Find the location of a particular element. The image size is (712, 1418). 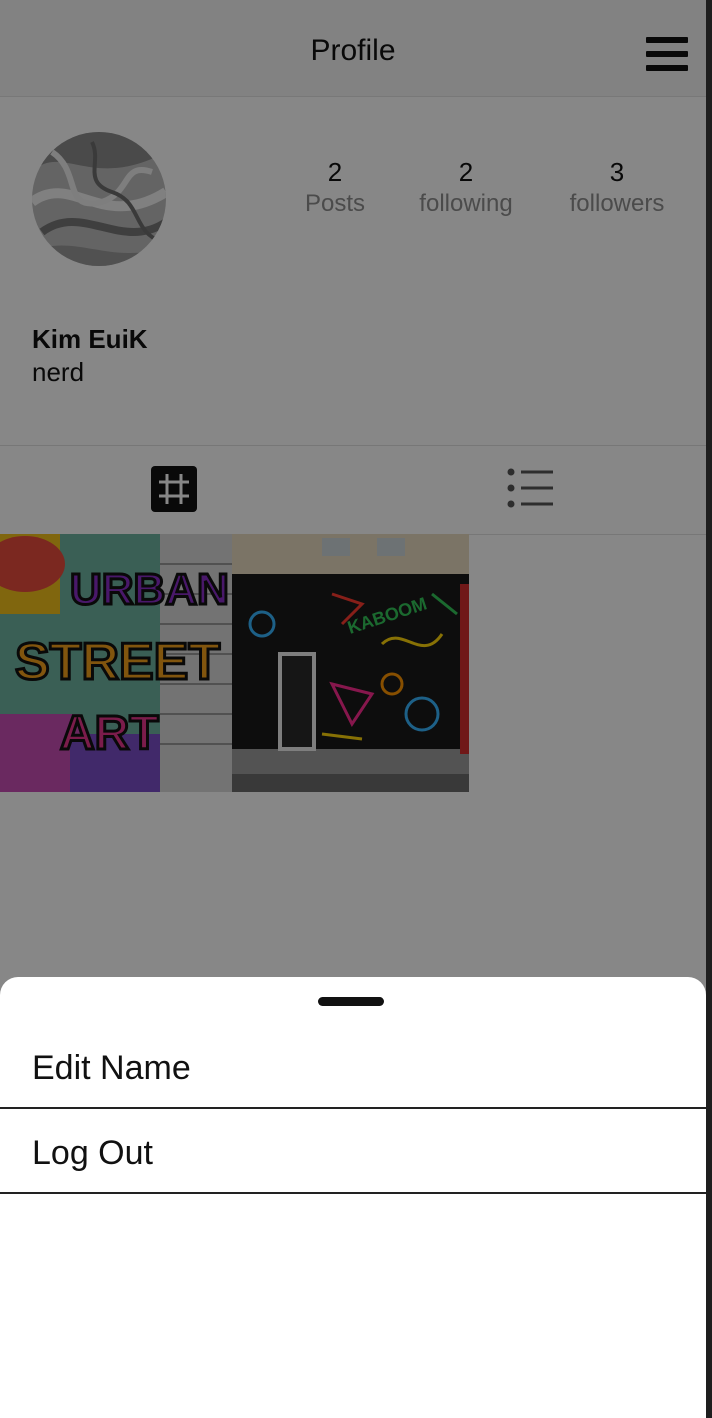

edit-name-label: Edit Name is located at coordinates (111, 1068).